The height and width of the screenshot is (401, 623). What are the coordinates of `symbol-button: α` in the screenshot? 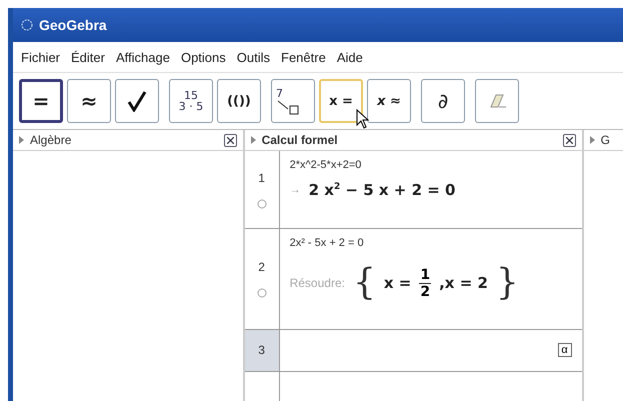 It's located at (565, 350).